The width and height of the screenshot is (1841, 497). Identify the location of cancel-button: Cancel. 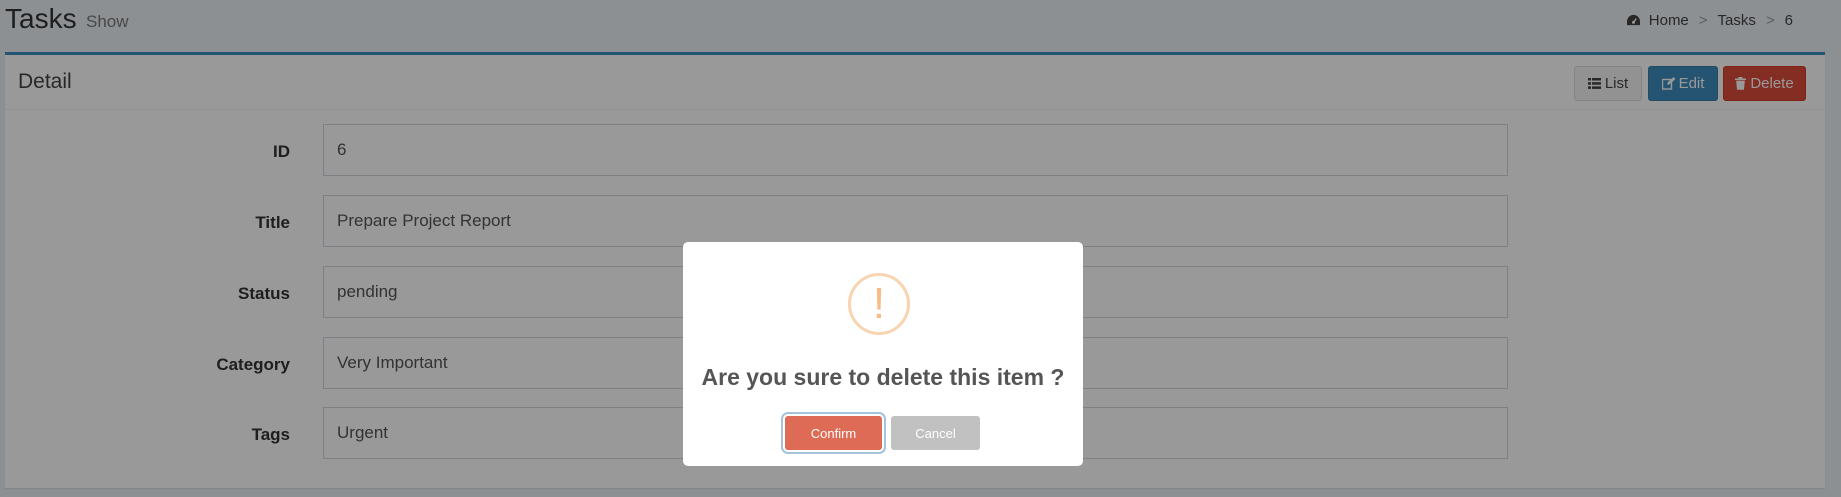
(935, 433).